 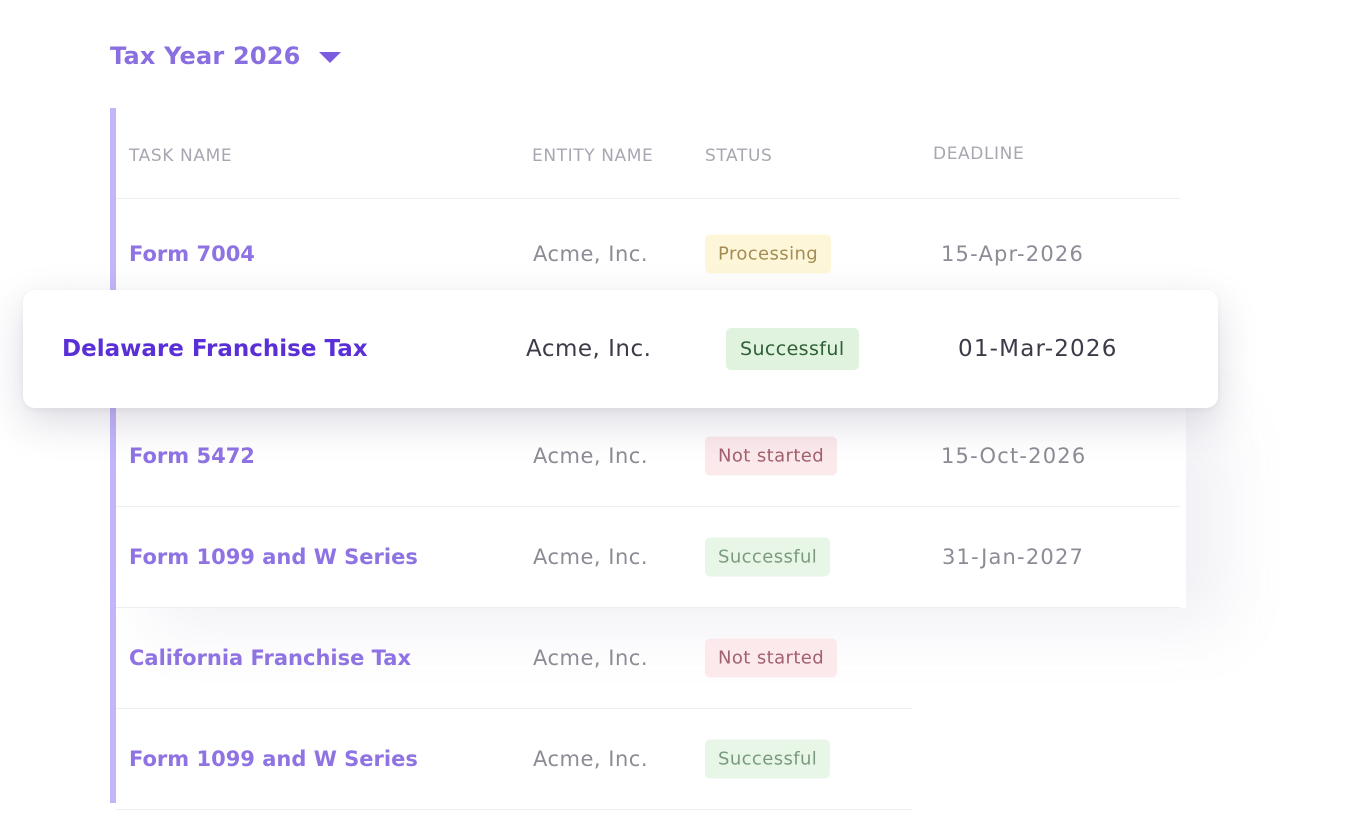 I want to click on status-badge: Processing, so click(x=768, y=254).